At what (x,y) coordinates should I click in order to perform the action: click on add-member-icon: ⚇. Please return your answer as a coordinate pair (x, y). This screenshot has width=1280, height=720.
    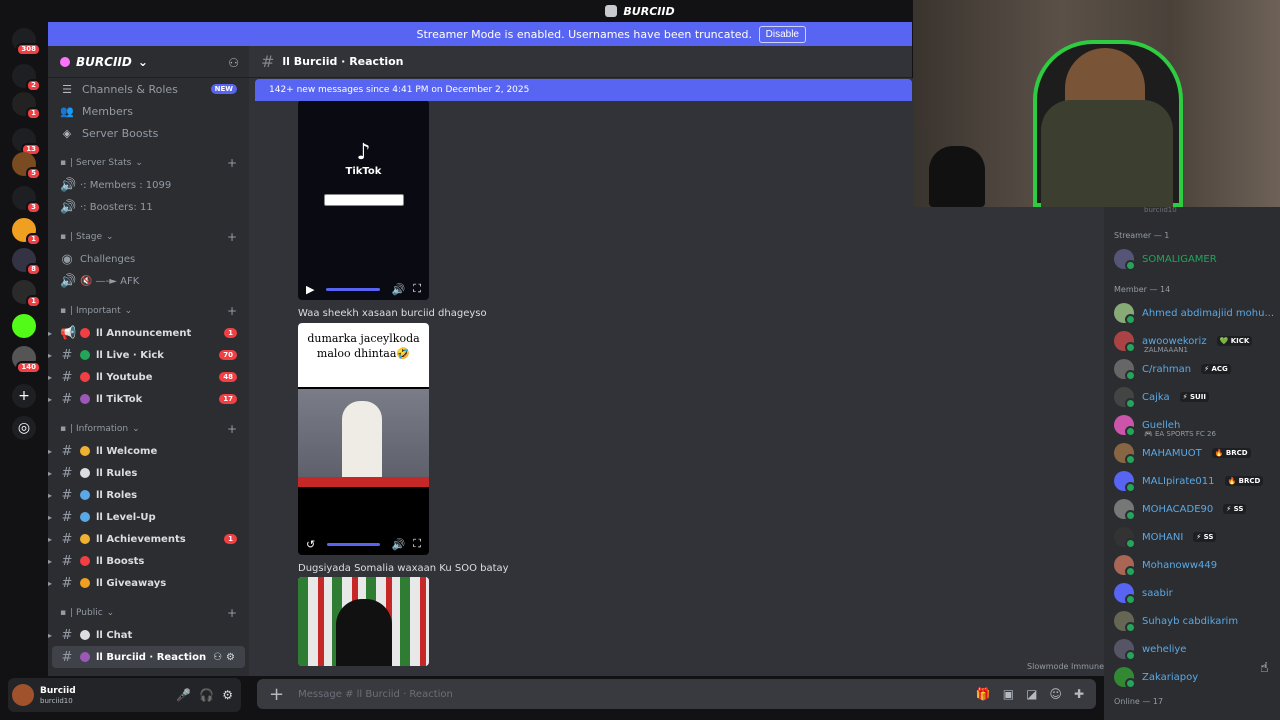
    Looking at the image, I should click on (217, 657).